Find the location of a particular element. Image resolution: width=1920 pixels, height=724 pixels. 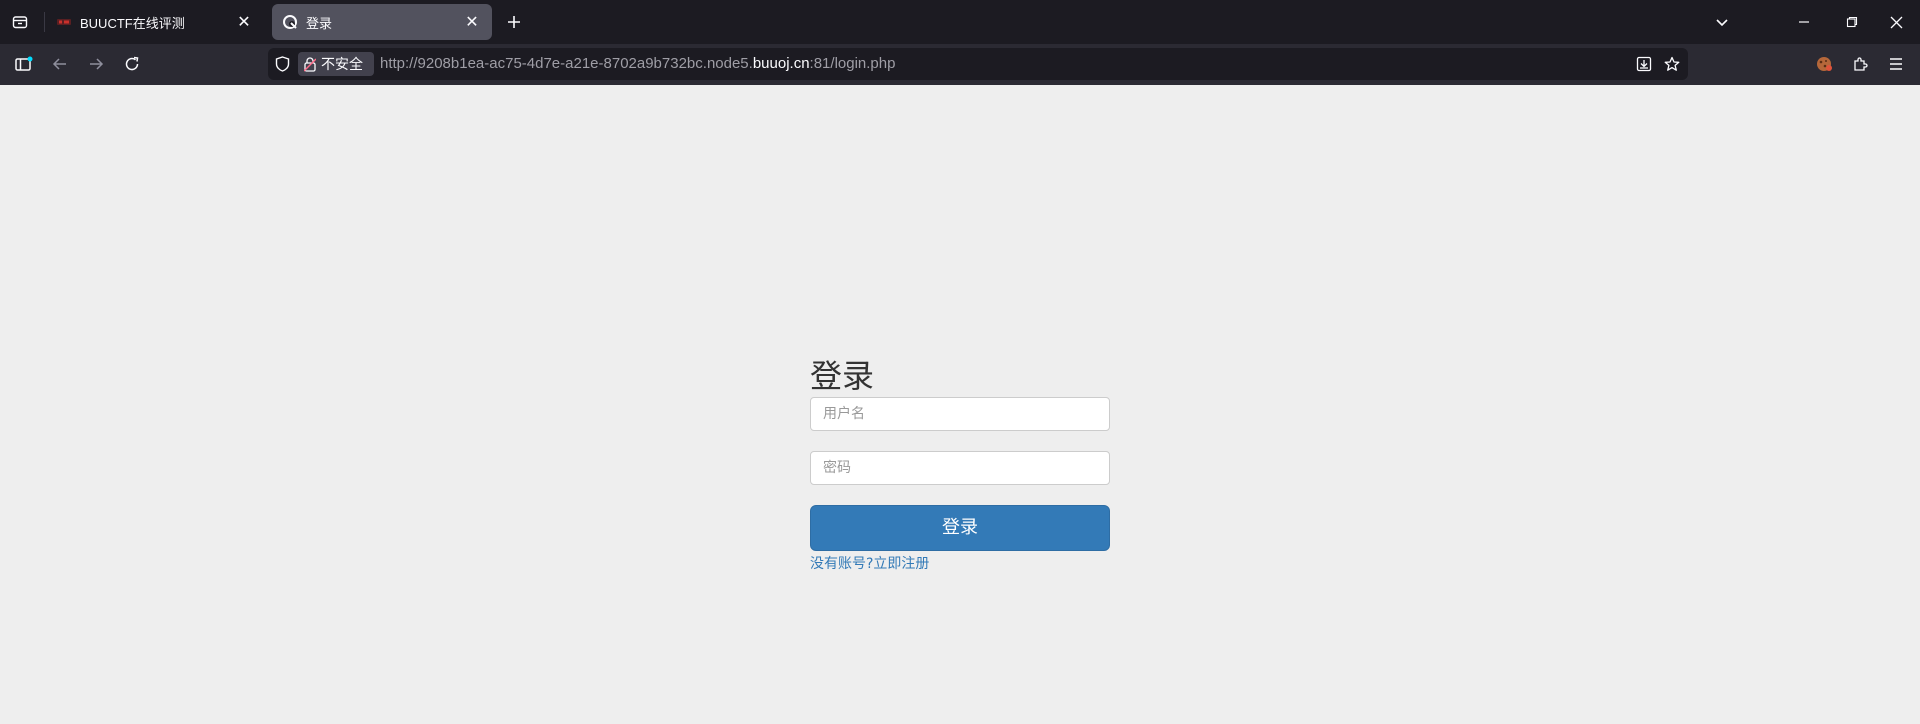

bookmark-button is located at coordinates (1672, 64).